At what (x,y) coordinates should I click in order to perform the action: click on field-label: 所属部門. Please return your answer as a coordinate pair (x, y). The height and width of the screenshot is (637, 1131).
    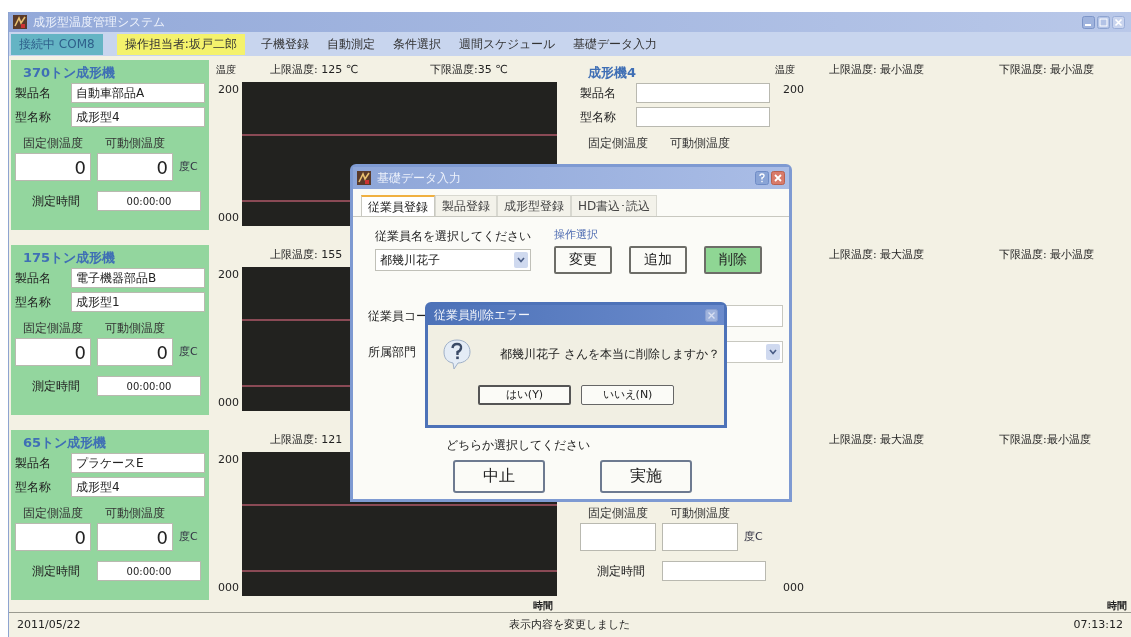
    Looking at the image, I should click on (392, 352).